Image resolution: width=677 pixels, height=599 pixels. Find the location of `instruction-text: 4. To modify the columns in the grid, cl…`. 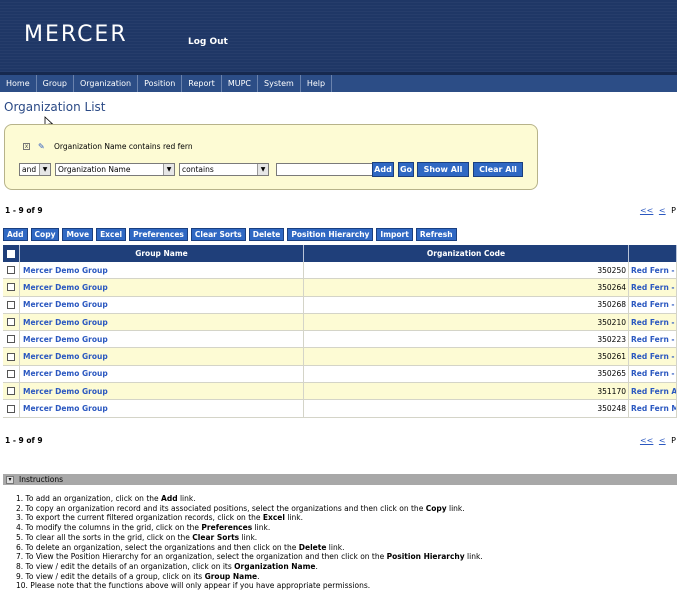

instruction-text: 4. To modify the columns in the grid, cl… is located at coordinates (109, 528).